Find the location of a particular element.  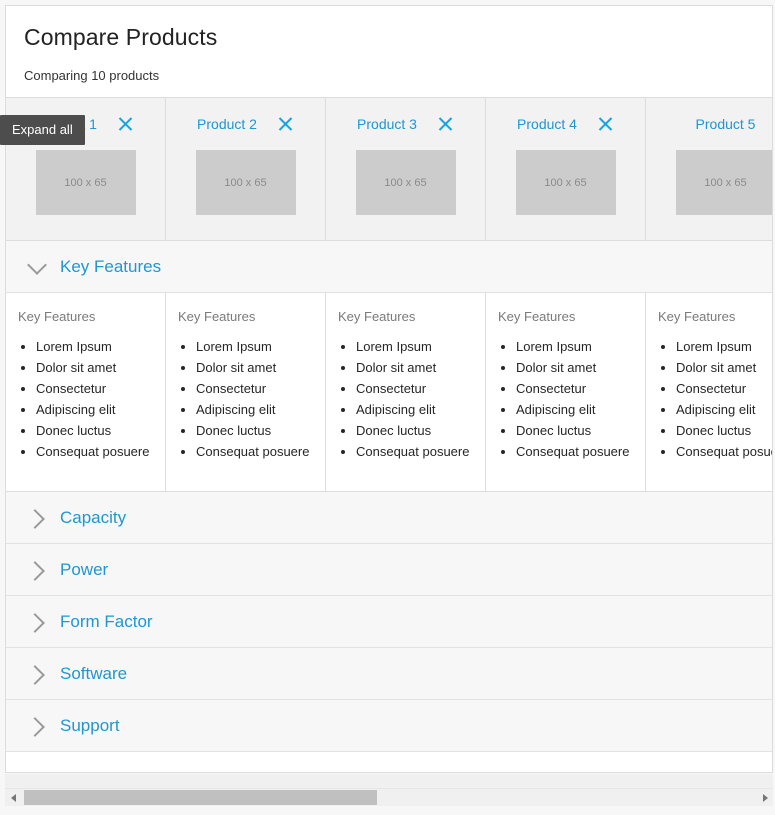

product-column: Product 4 100 x 65 is located at coordinates (566, 169).